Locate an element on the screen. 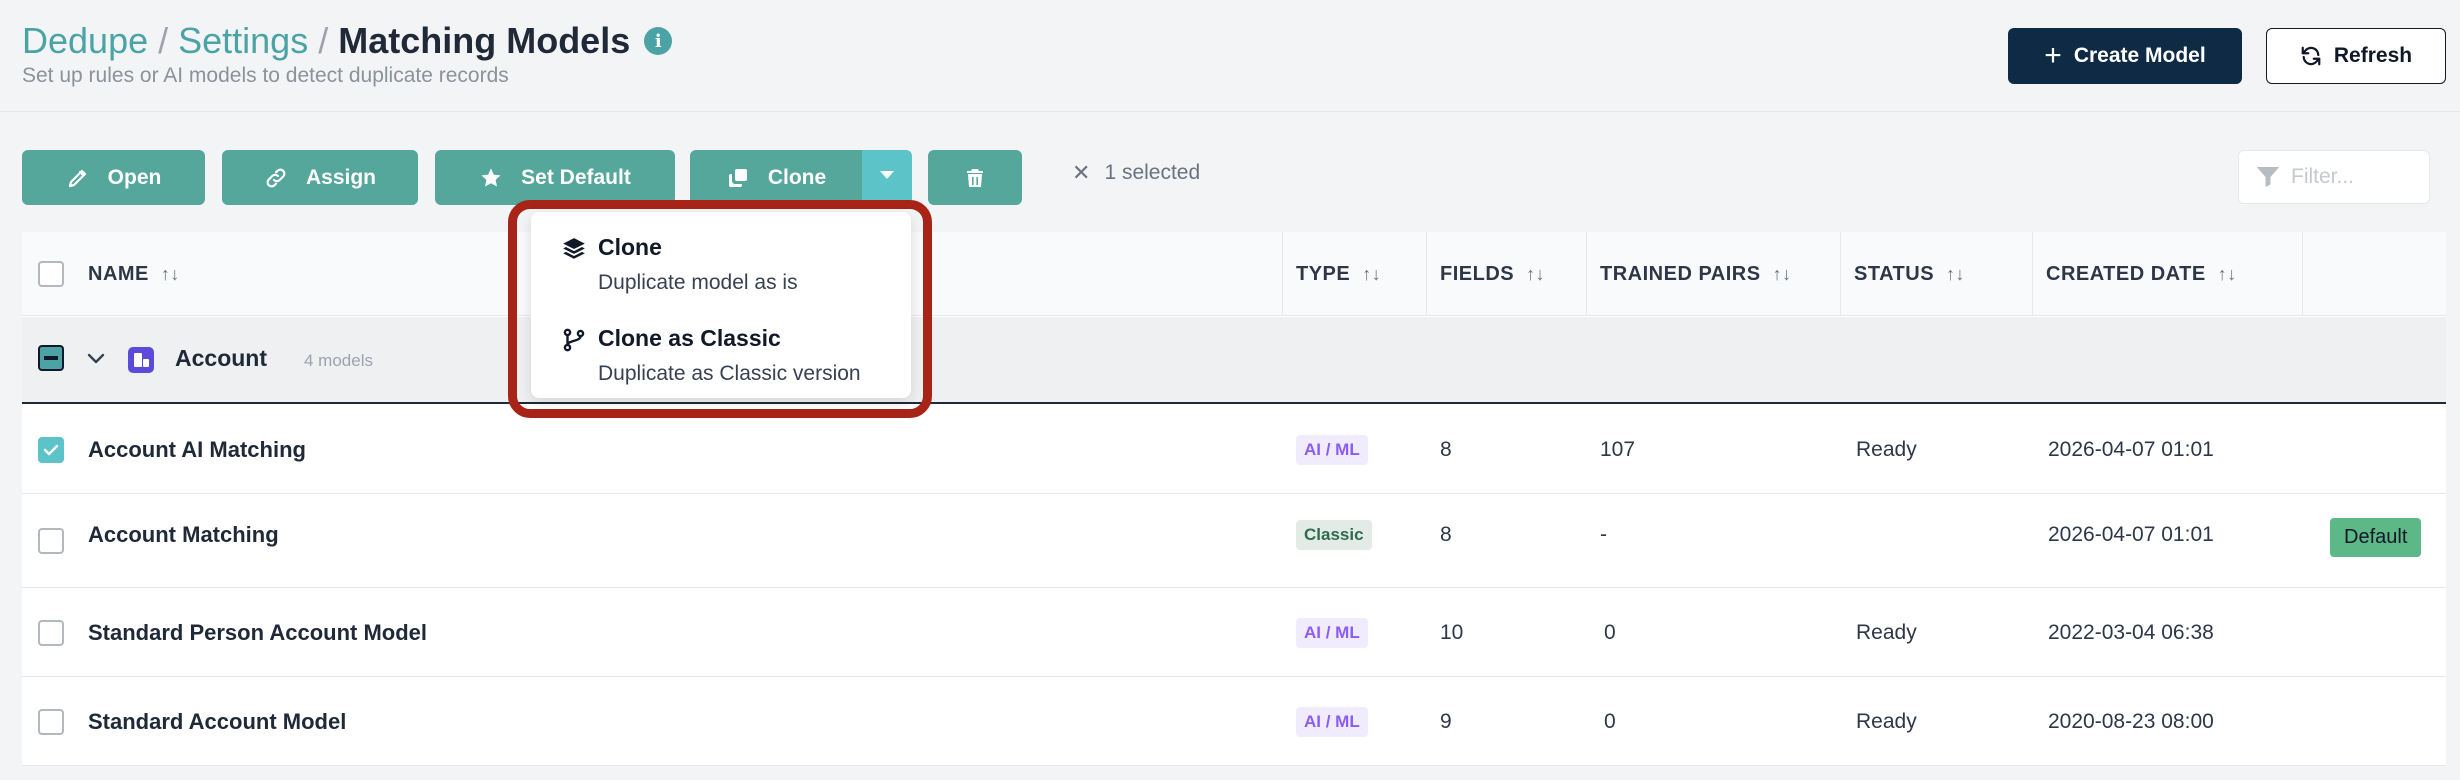 This screenshot has width=2460, height=780. menu-item-title: Clone is located at coordinates (630, 247).